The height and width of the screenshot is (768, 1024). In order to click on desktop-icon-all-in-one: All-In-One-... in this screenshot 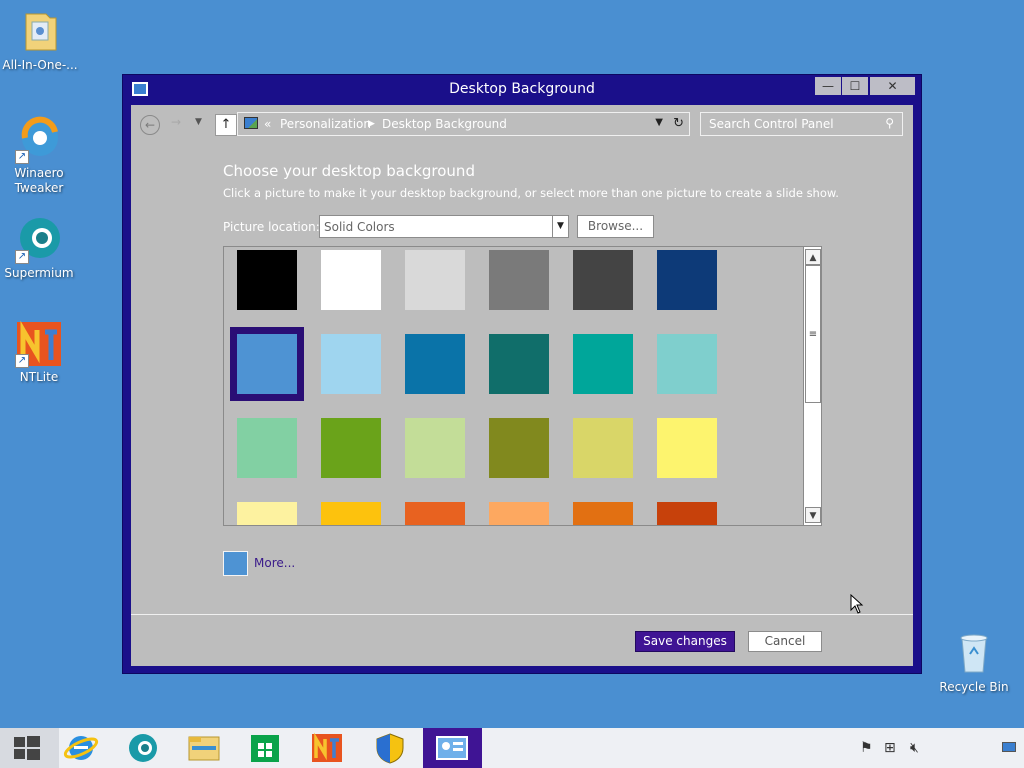, I will do `click(40, 40)`.